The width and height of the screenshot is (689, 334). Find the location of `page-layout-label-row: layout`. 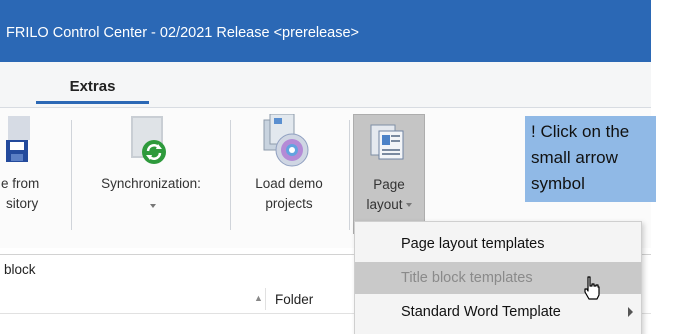

page-layout-label-row: layout is located at coordinates (389, 204).